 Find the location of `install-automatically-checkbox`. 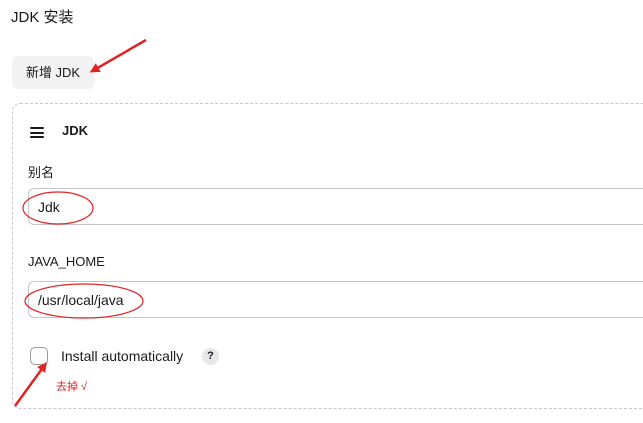

install-automatically-checkbox is located at coordinates (39, 356).